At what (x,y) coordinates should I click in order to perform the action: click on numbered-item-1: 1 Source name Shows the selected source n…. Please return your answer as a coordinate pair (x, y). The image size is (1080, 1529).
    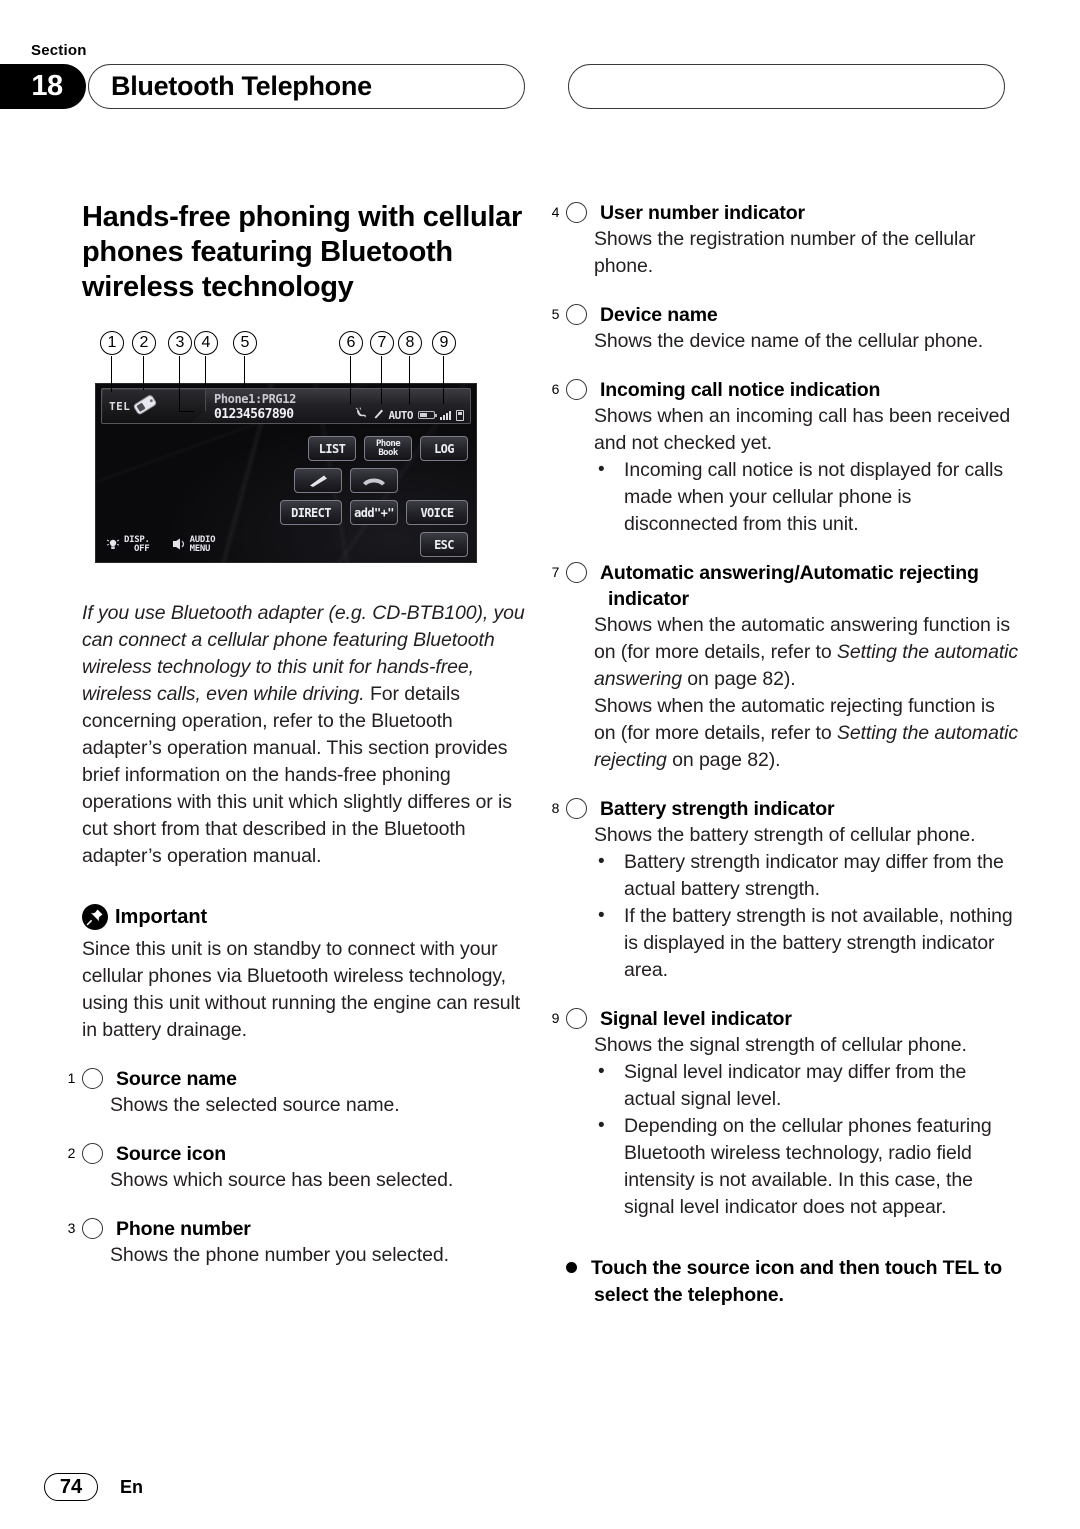
    Looking at the image, I should click on (301, 1092).